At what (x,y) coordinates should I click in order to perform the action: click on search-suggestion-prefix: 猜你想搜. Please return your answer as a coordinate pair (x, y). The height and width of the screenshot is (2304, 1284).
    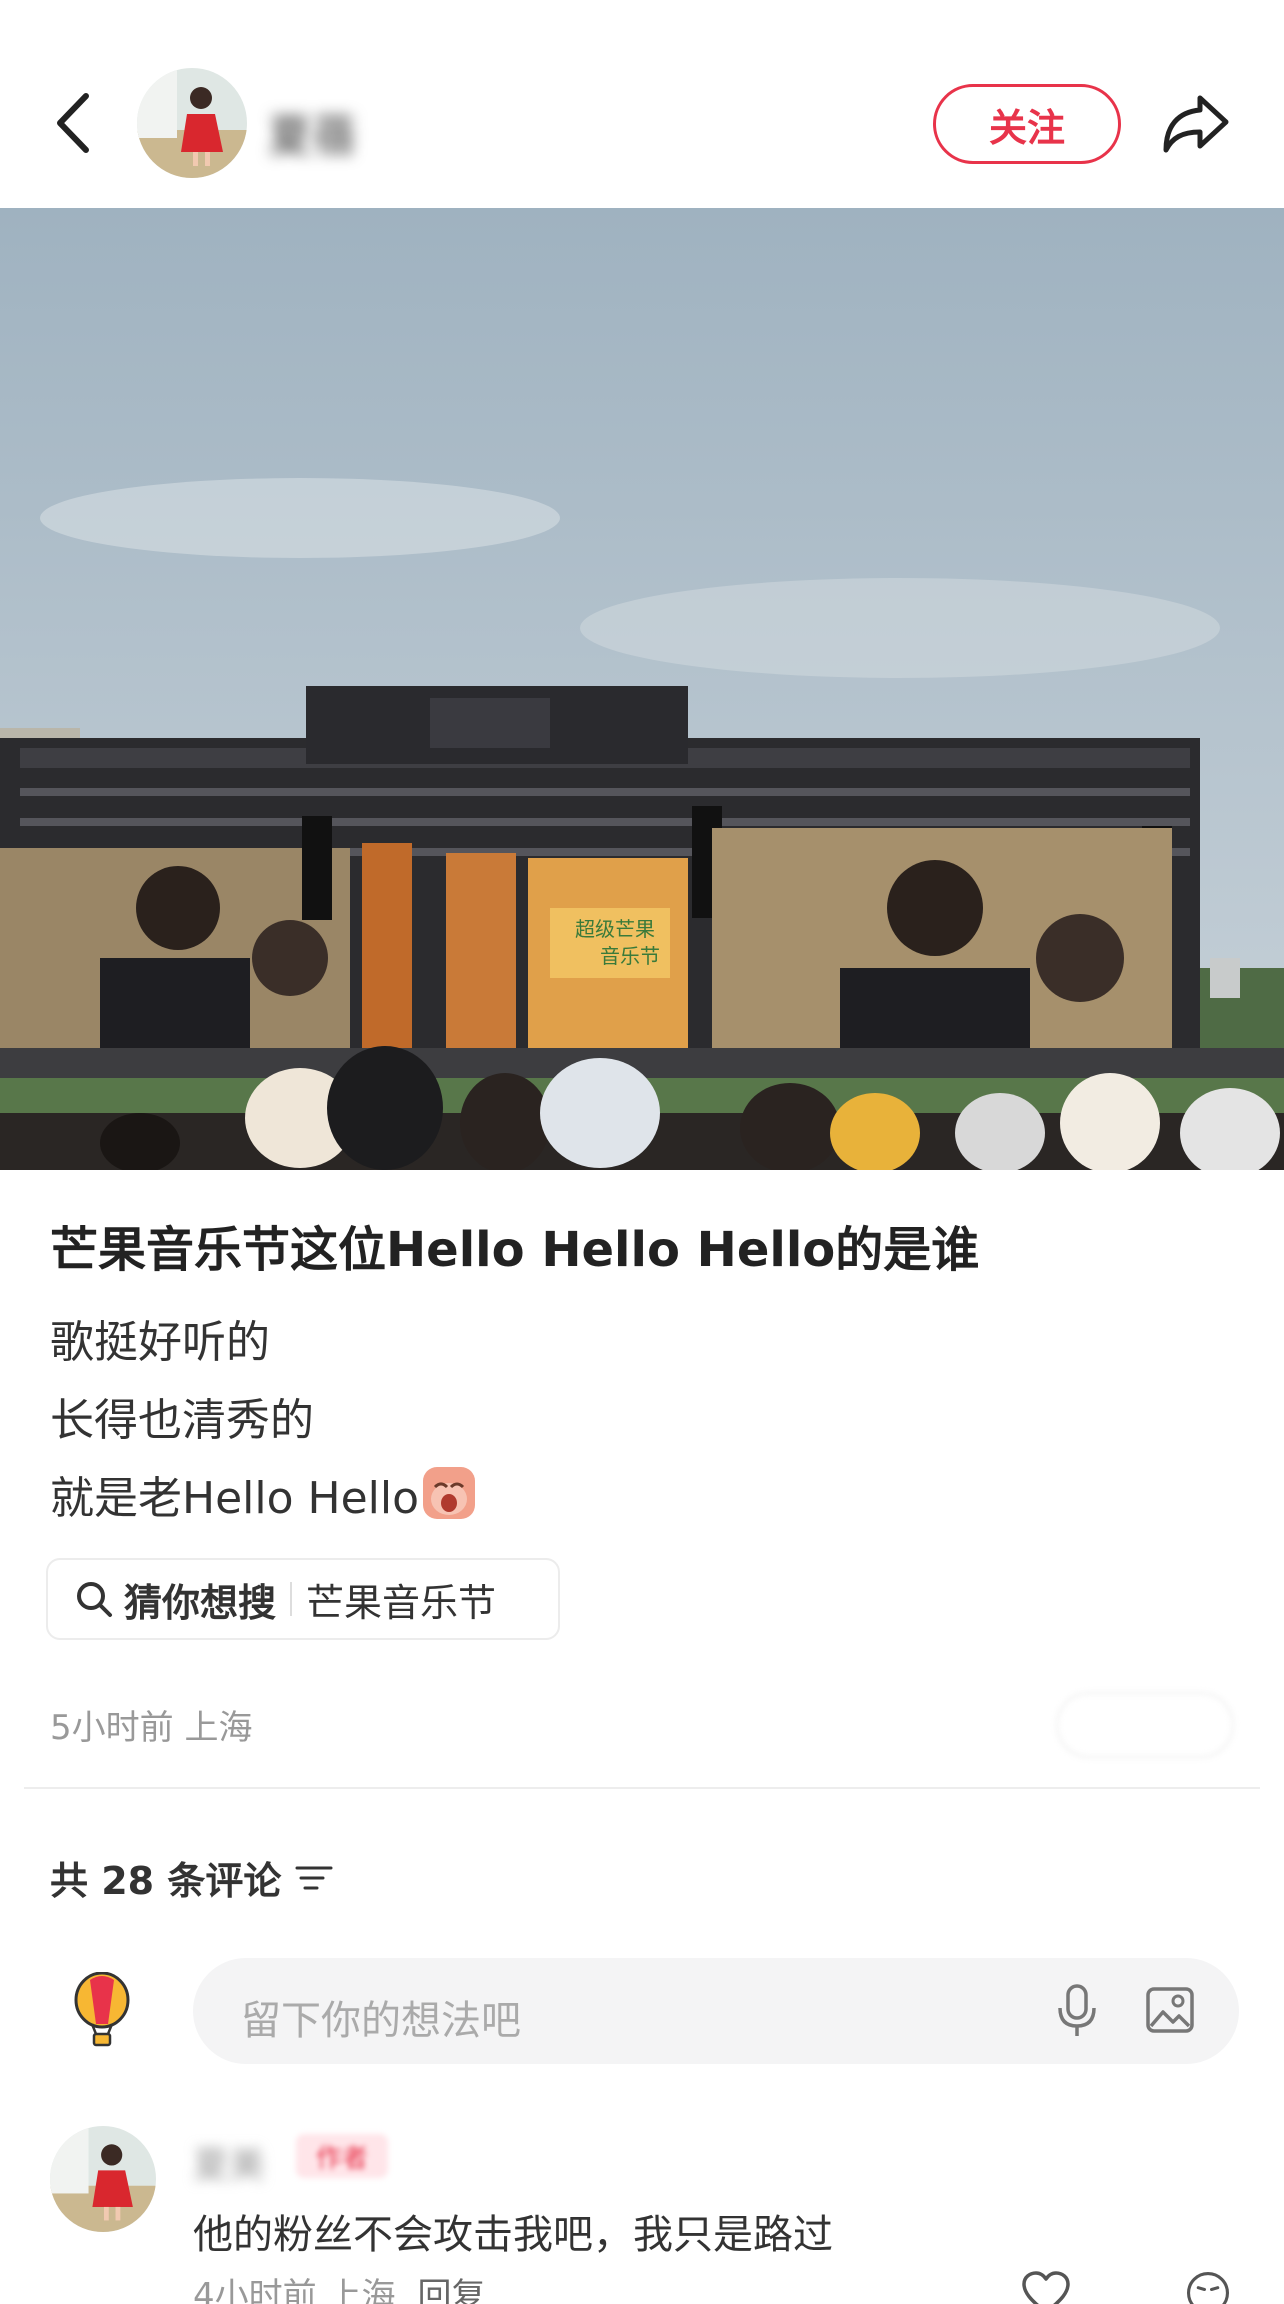
    Looking at the image, I should click on (200, 1602).